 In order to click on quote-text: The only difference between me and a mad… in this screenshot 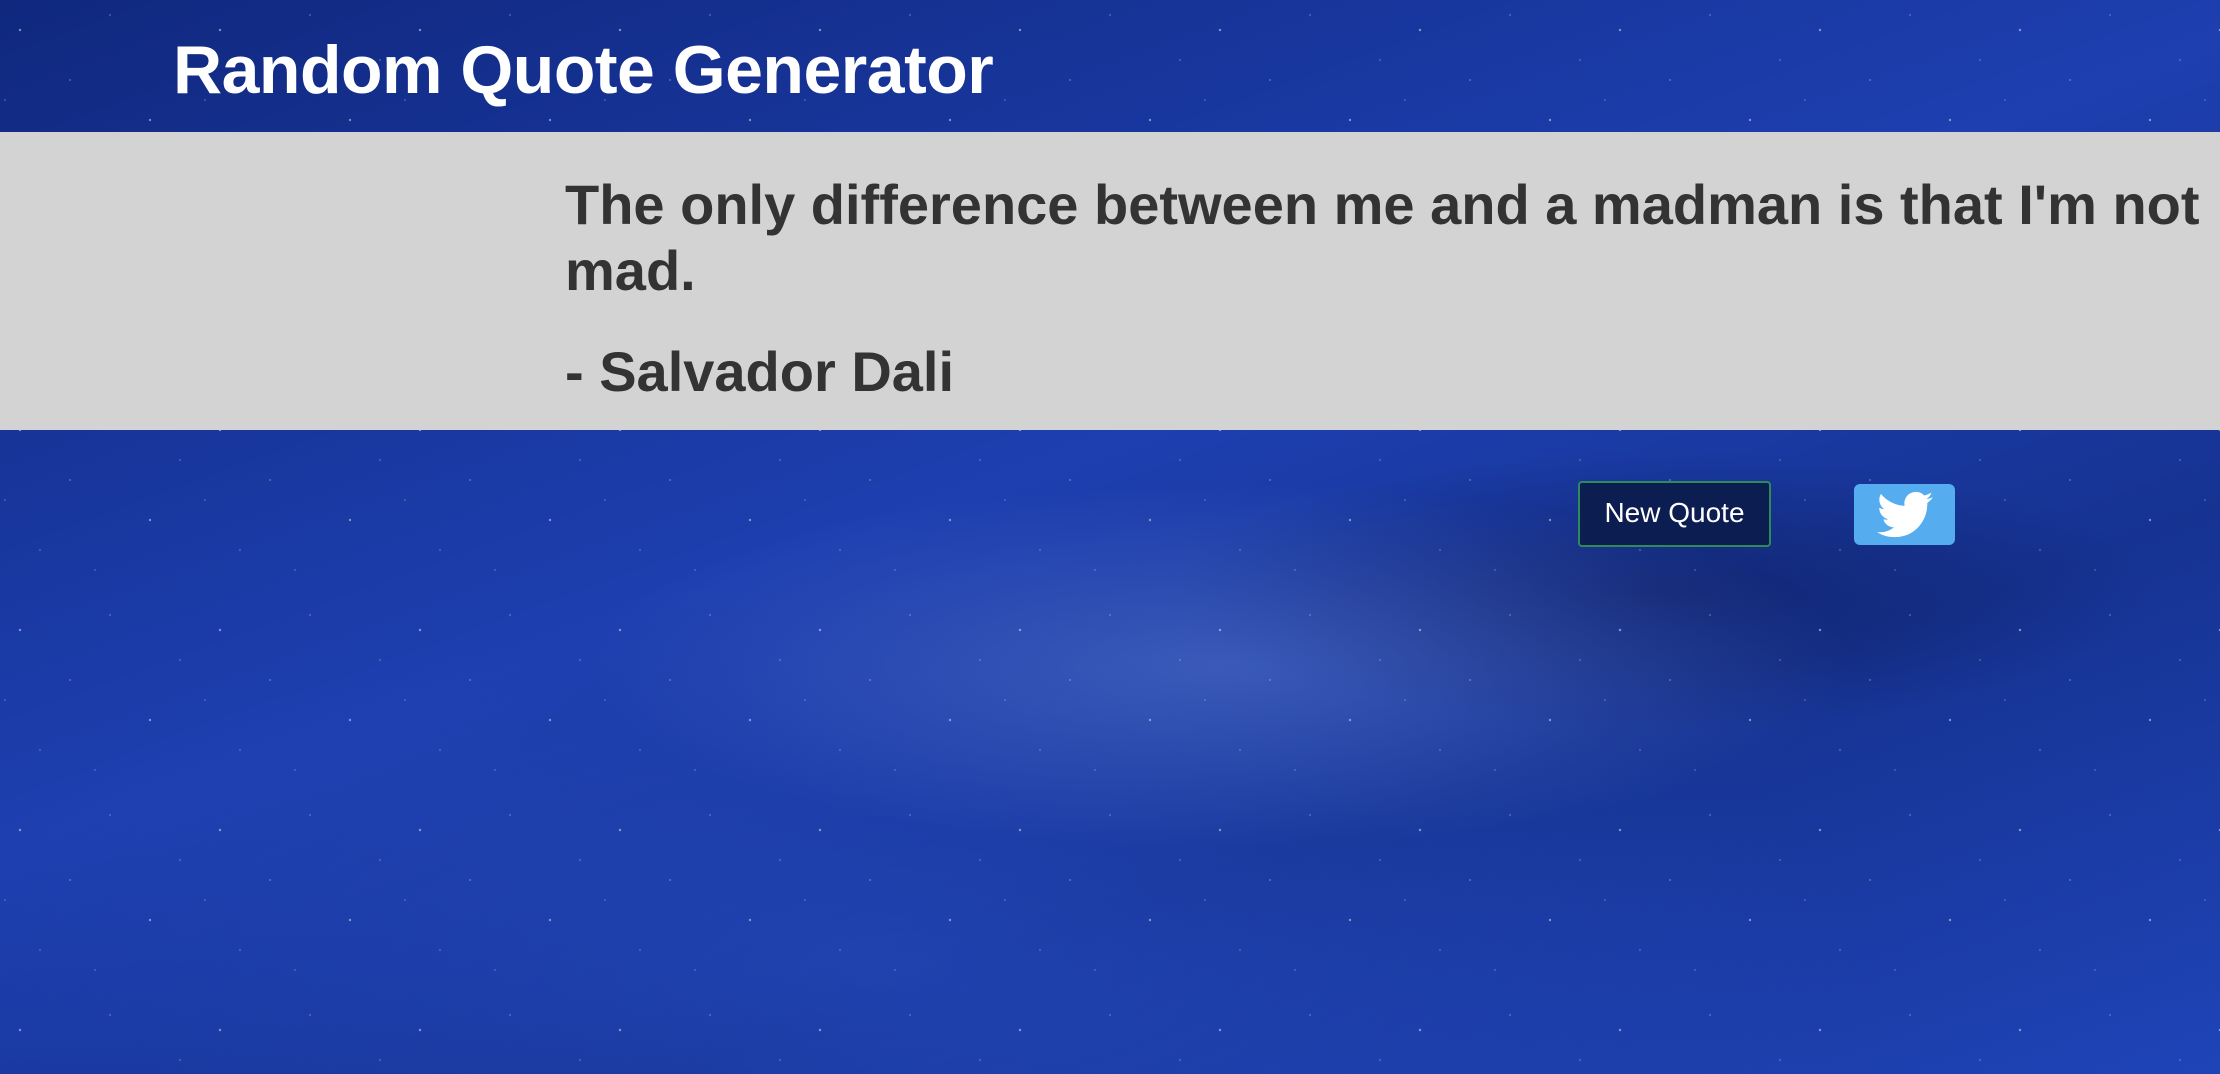, I will do `click(1382, 237)`.